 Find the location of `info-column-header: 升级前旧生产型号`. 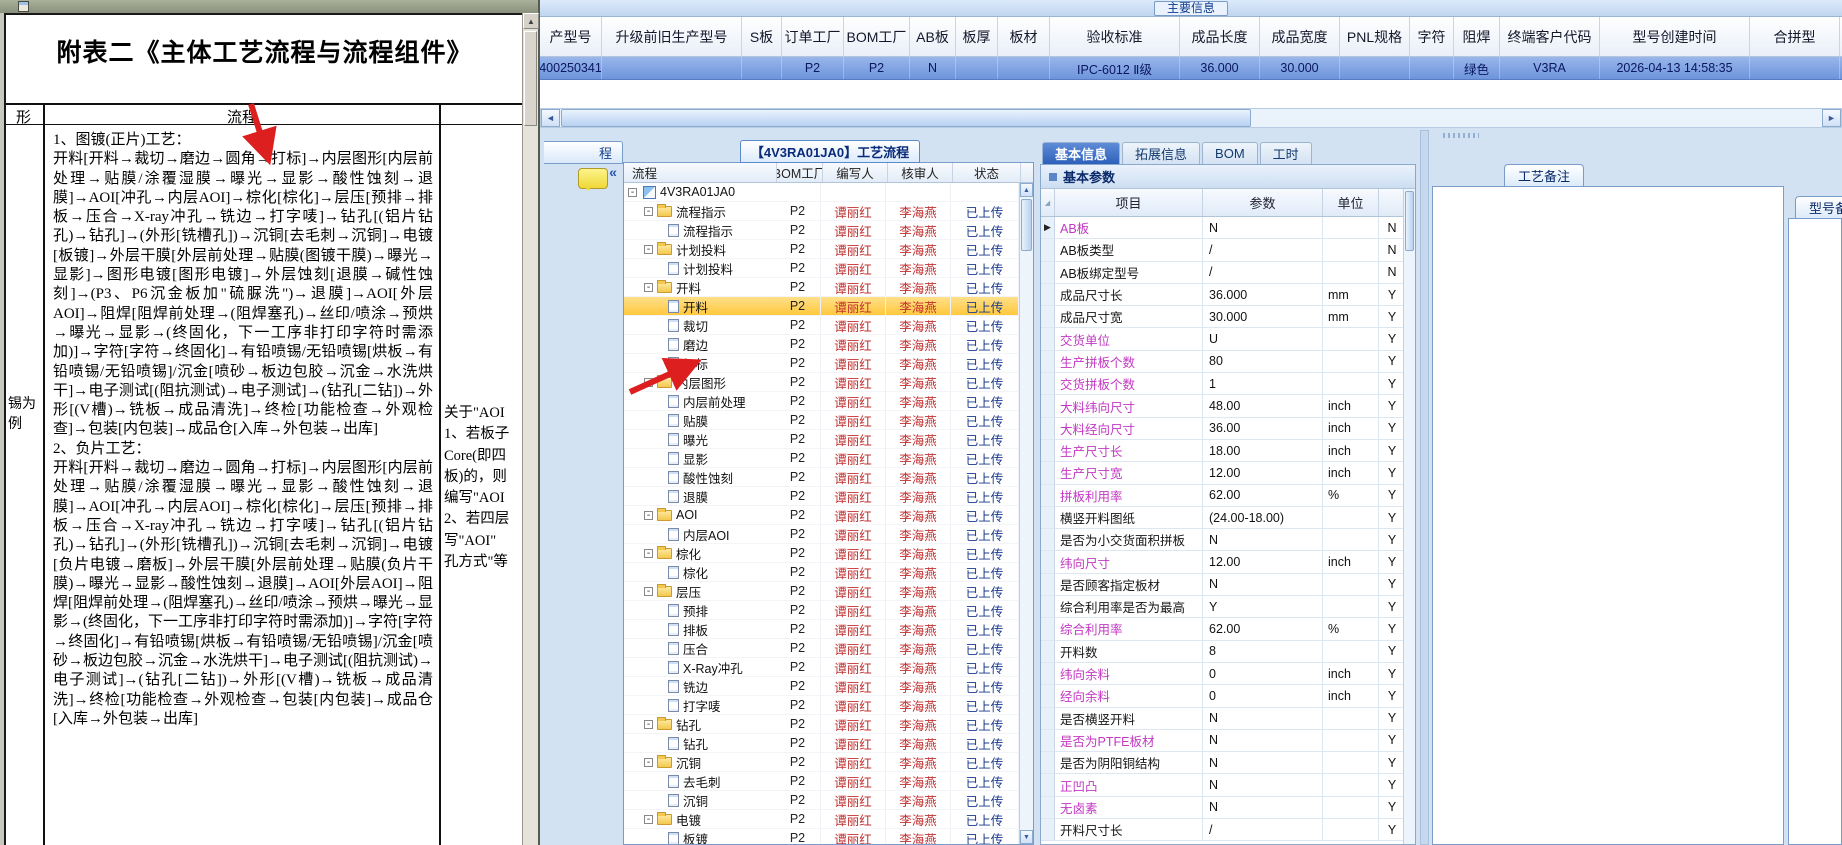

info-column-header: 升级前旧生产型号 is located at coordinates (672, 36).